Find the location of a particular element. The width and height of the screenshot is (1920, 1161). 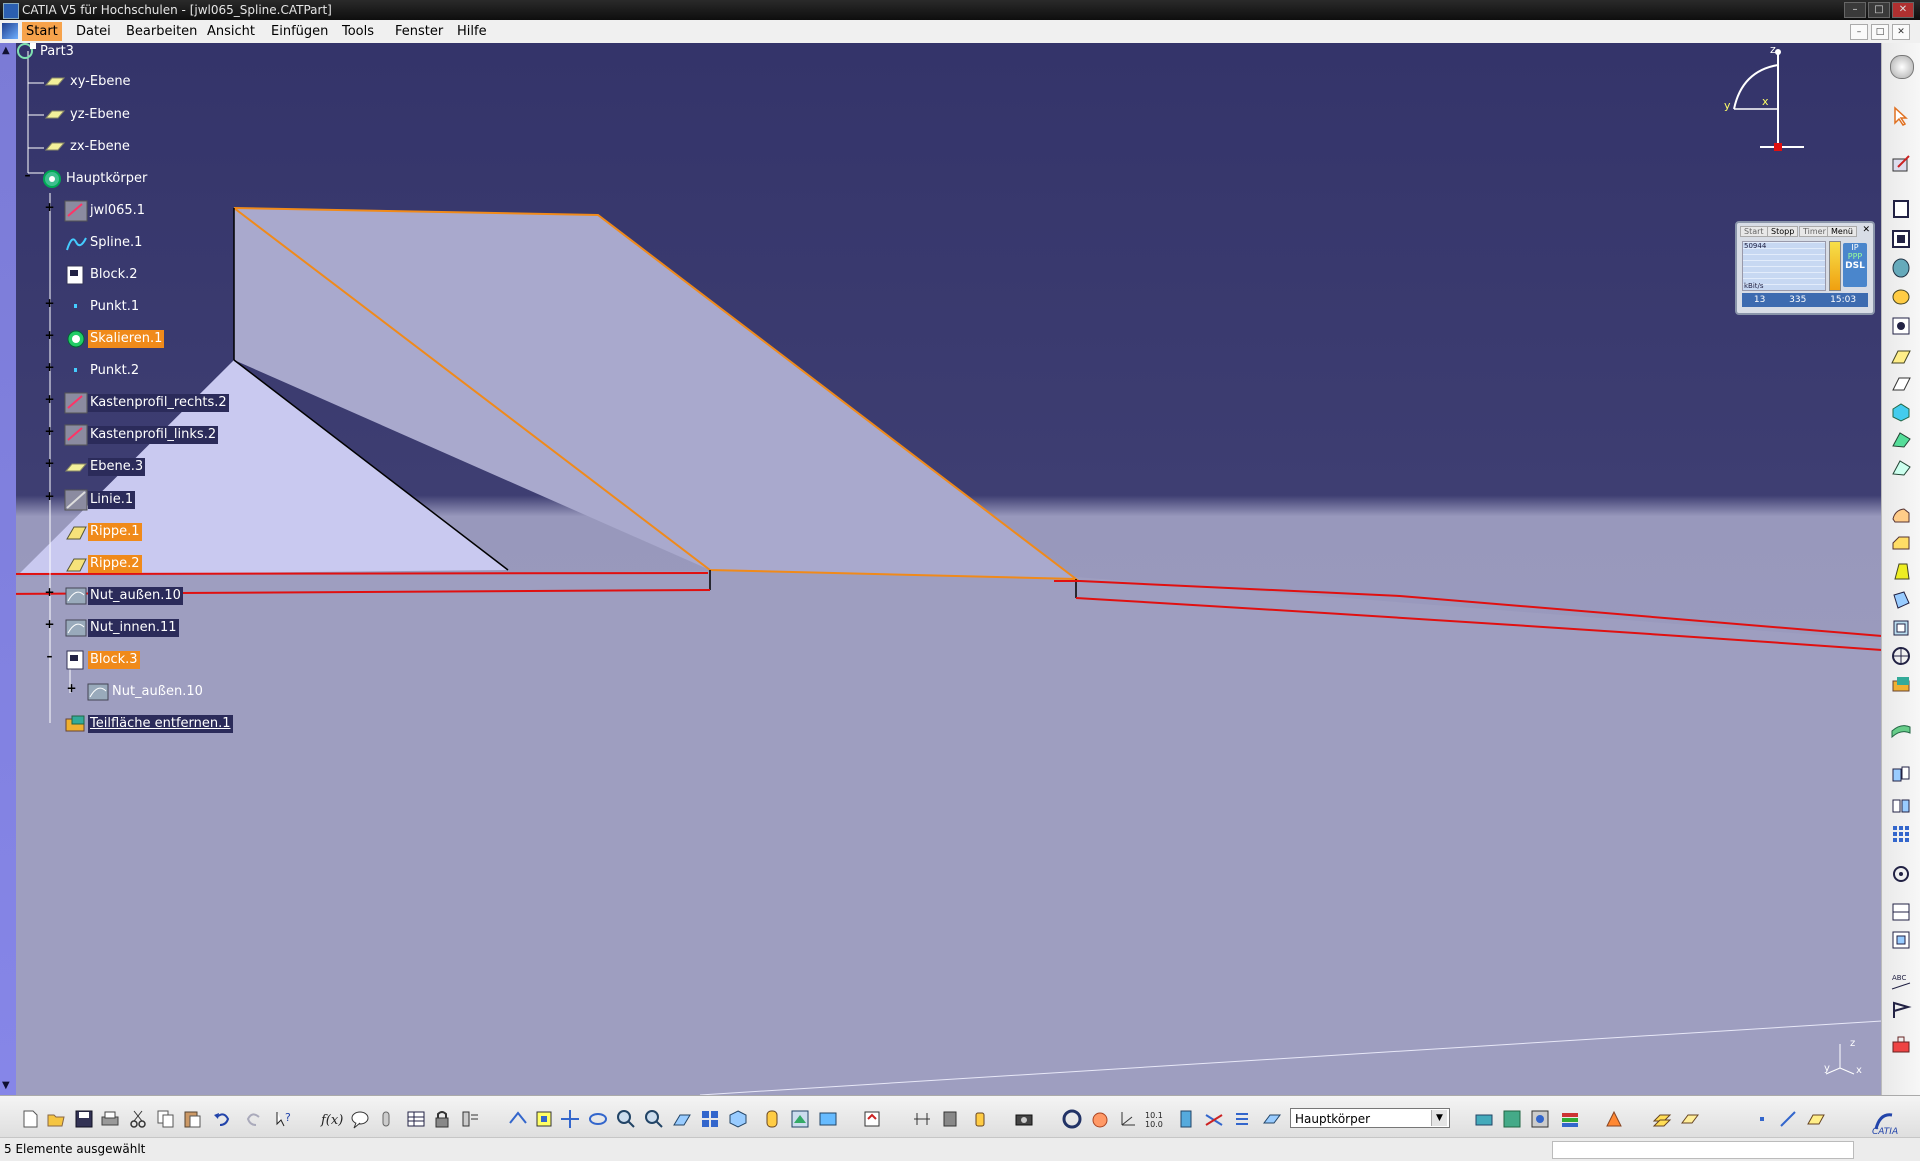

tree-node-spline: Spline.1 is located at coordinates (104, 243).